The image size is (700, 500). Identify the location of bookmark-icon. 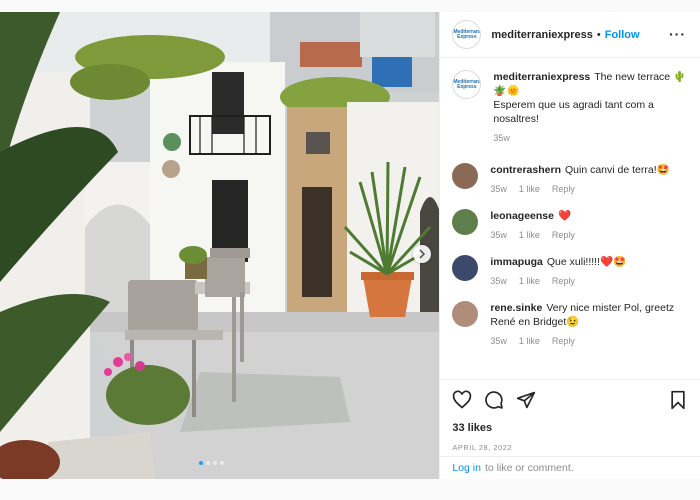
(678, 400).